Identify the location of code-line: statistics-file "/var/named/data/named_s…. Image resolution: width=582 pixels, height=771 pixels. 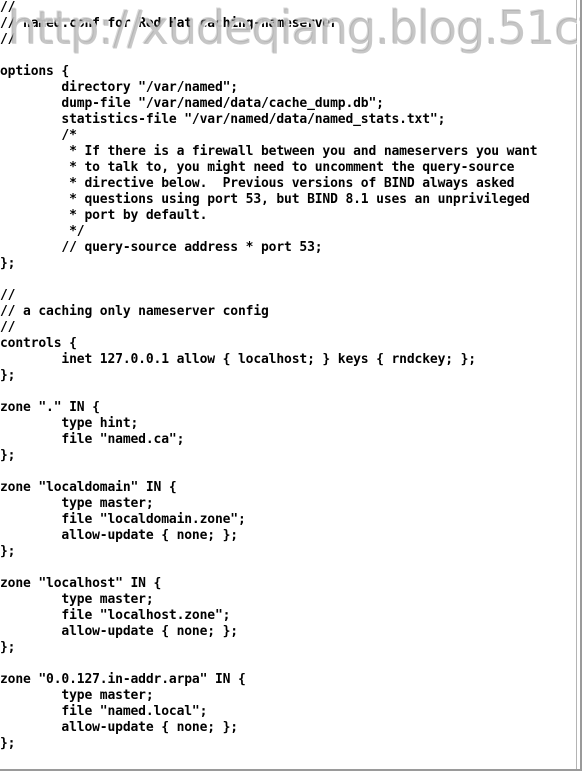
(223, 119).